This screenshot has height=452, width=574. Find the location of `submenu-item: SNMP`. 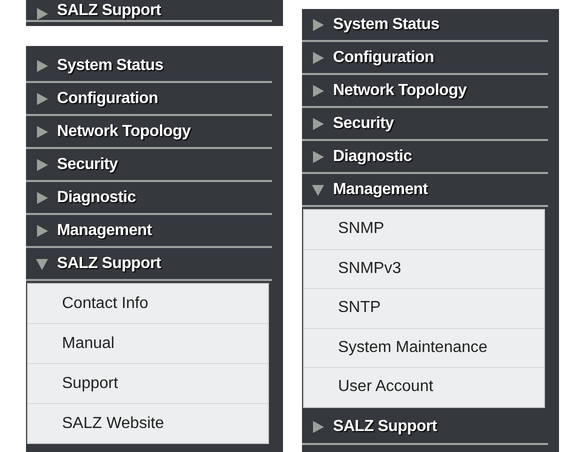

submenu-item: SNMP is located at coordinates (424, 230).